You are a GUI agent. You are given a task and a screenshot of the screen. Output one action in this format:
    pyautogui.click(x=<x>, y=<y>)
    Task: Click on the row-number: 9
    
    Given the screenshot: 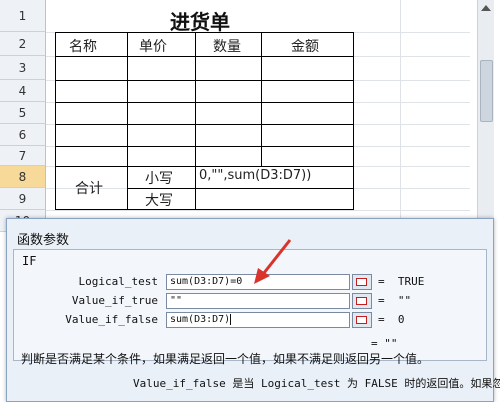 What is the action you would take?
    pyautogui.click(x=22, y=198)
    